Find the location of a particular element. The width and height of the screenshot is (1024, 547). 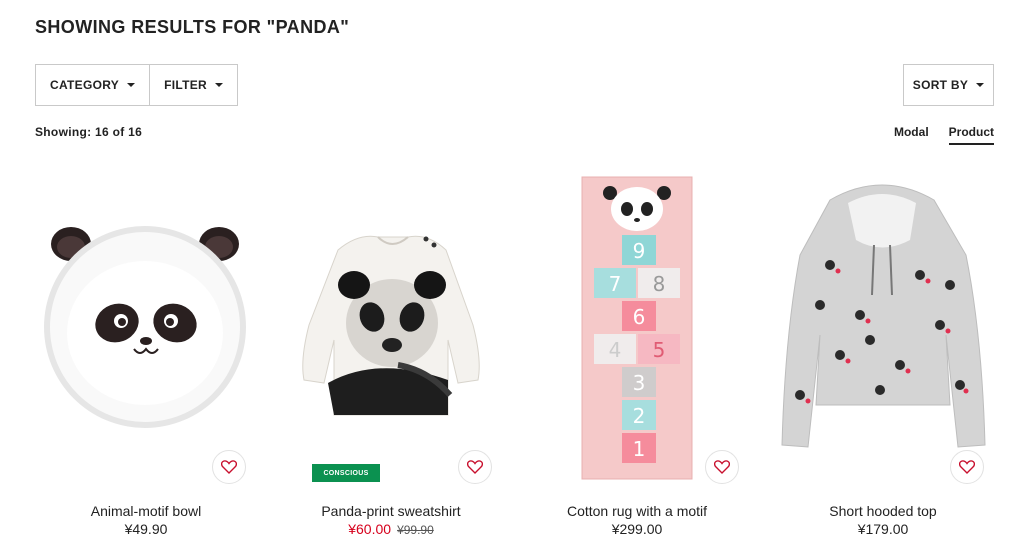

product-name: Cotton rug with a motif is located at coordinates (637, 511).